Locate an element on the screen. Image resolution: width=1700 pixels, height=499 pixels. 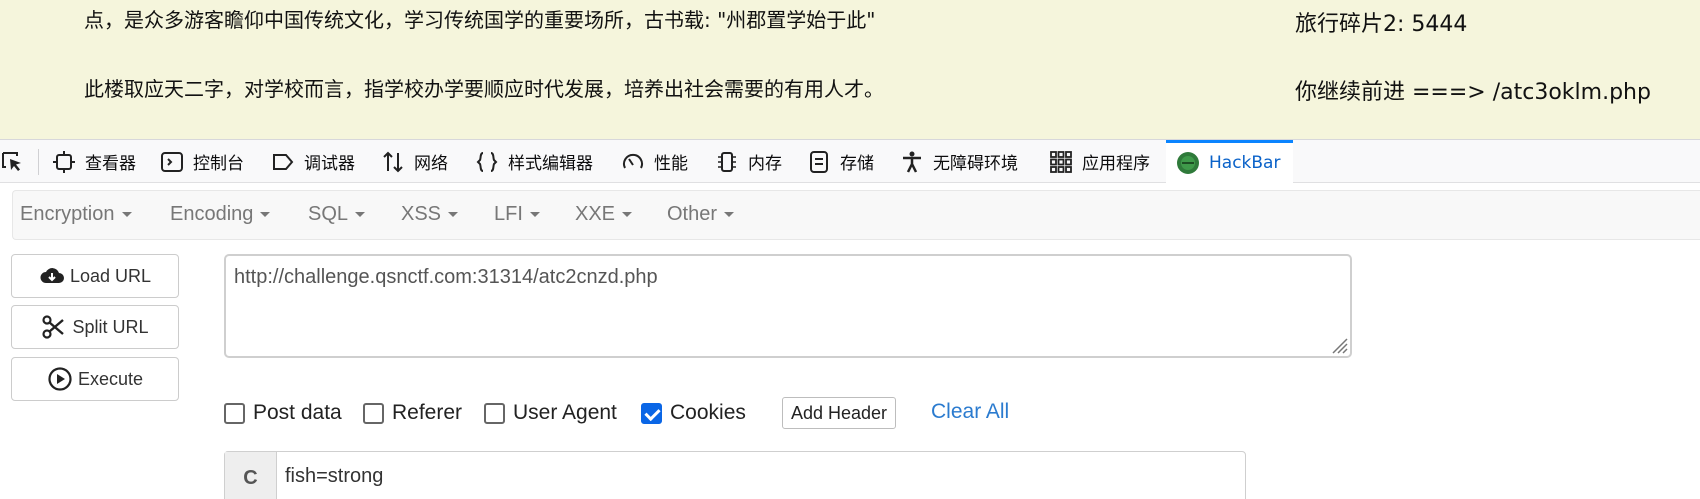
tab-style-editor: 样式编辑器 is located at coordinates (534, 161).